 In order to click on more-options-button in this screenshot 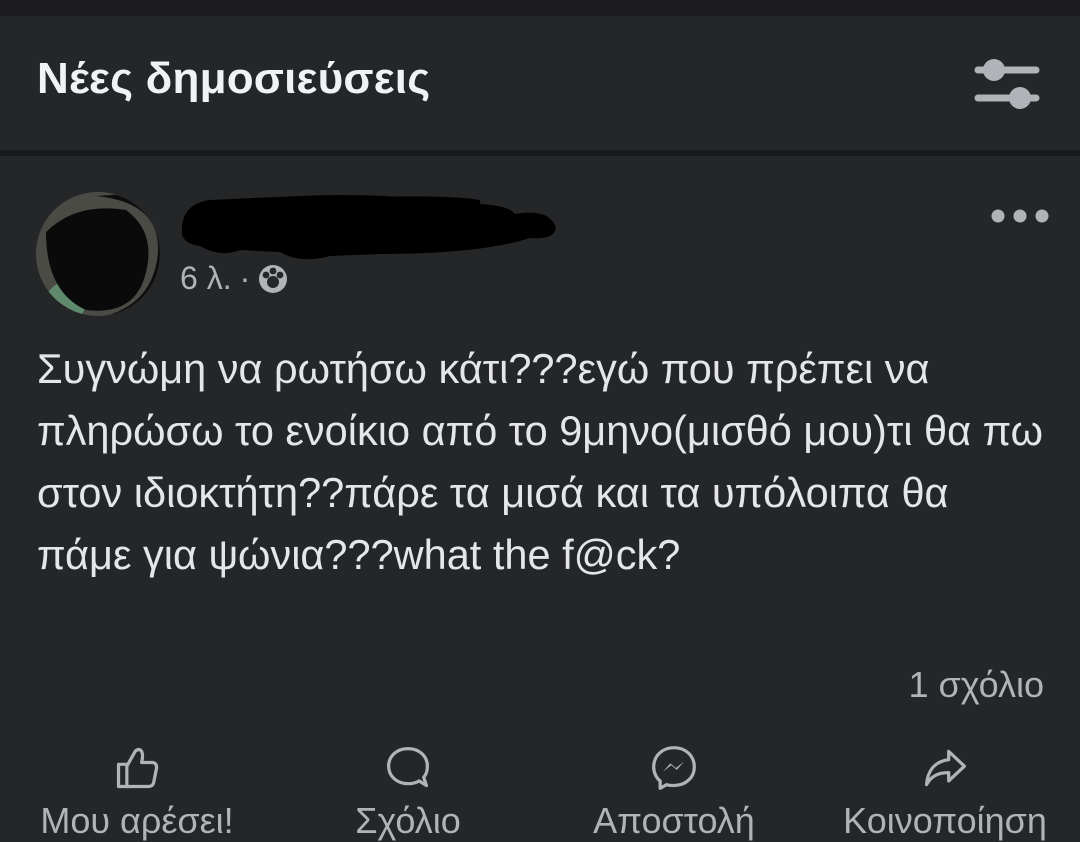, I will do `click(1020, 216)`.